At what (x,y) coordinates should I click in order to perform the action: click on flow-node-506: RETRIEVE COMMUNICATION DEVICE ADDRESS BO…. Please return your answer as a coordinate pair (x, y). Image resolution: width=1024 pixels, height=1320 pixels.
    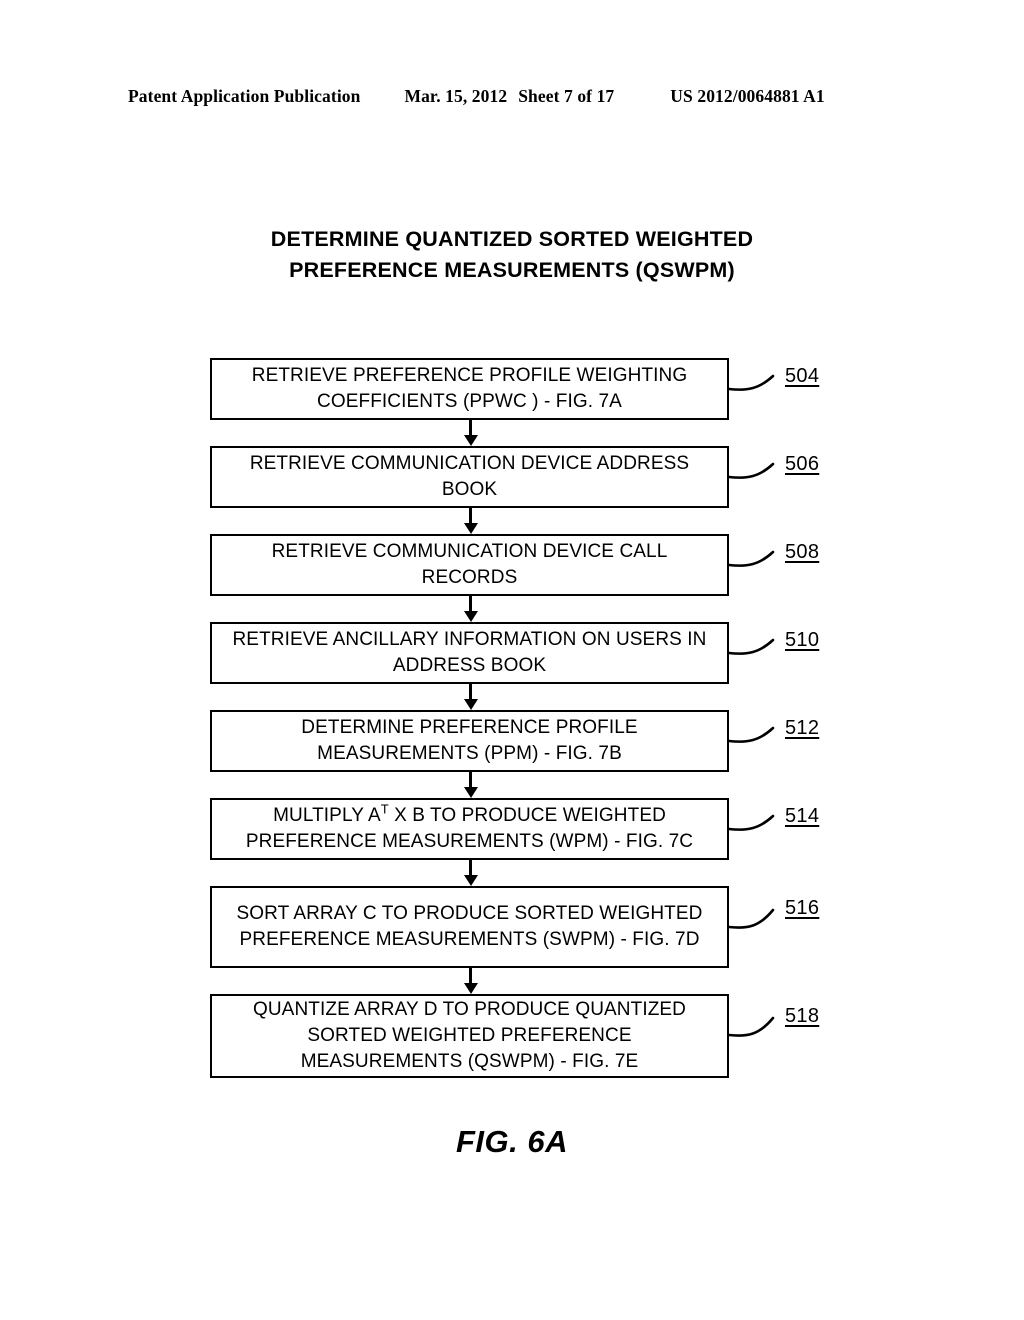
    Looking at the image, I should click on (469, 477).